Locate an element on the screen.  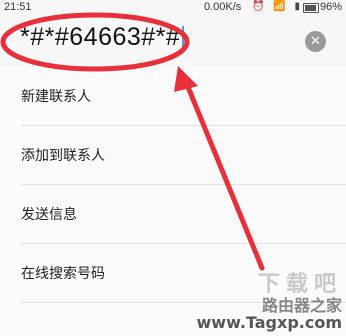
battery-icon is located at coordinates (311, 8).